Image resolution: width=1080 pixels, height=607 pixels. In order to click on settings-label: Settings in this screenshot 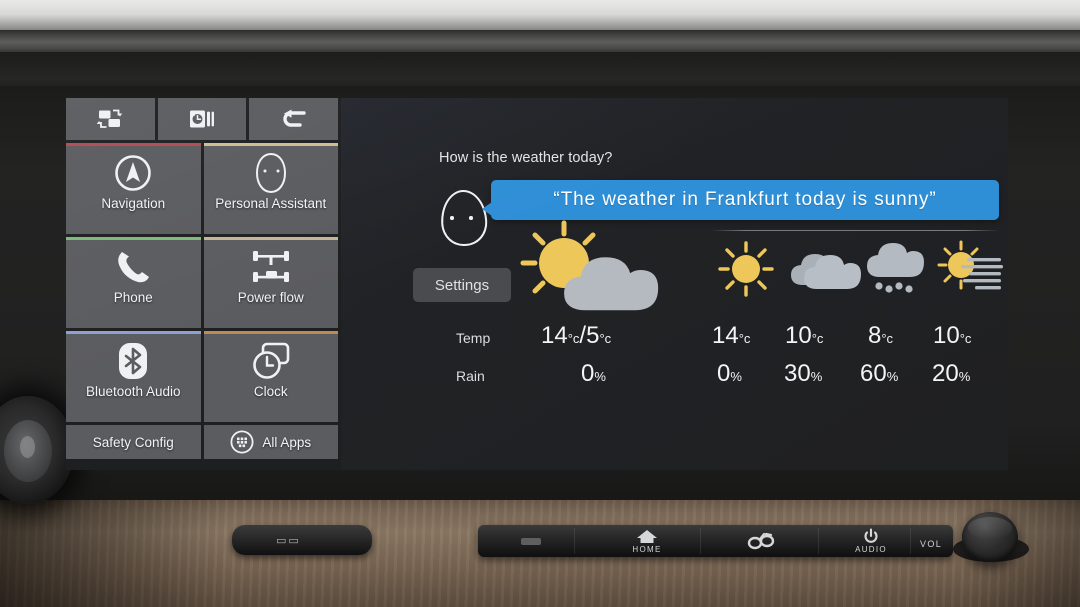, I will do `click(462, 285)`.